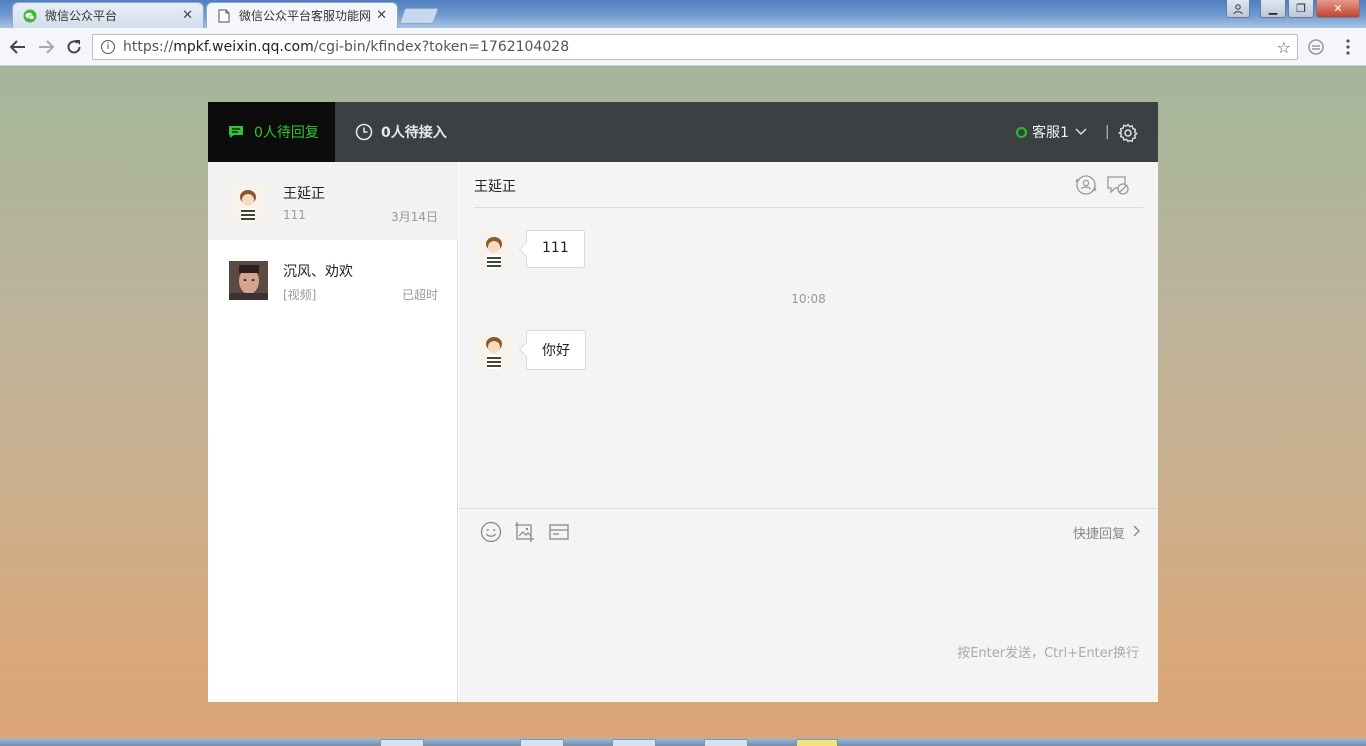 This screenshot has width=1366, height=746. I want to click on user-profile-icon, so click(1238, 9).